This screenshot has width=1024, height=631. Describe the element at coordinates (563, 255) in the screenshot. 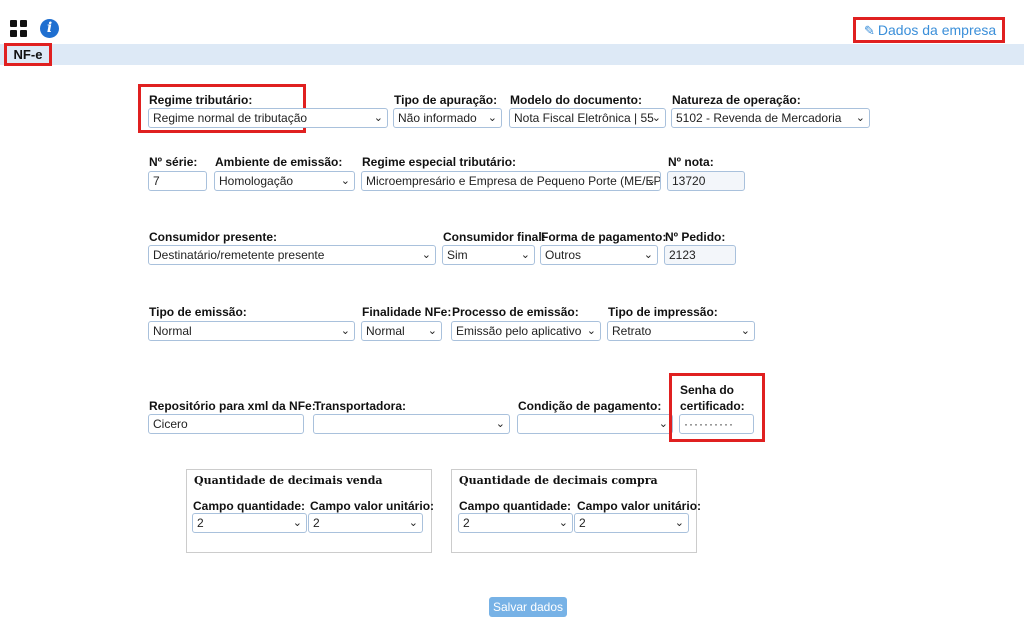

I see `forma-pagamento-value: Outros` at that location.